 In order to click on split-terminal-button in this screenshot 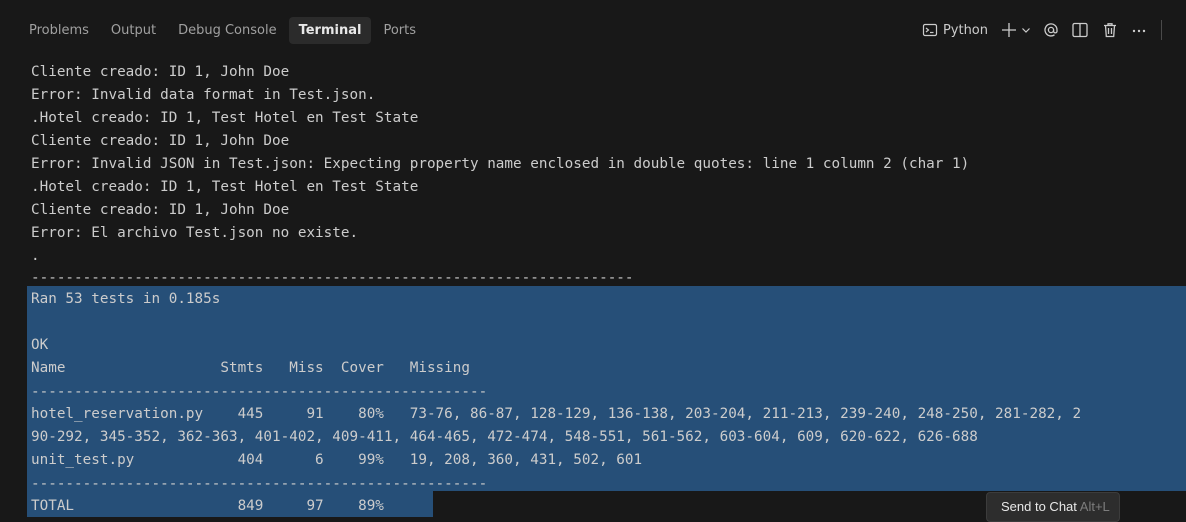, I will do `click(1080, 30)`.